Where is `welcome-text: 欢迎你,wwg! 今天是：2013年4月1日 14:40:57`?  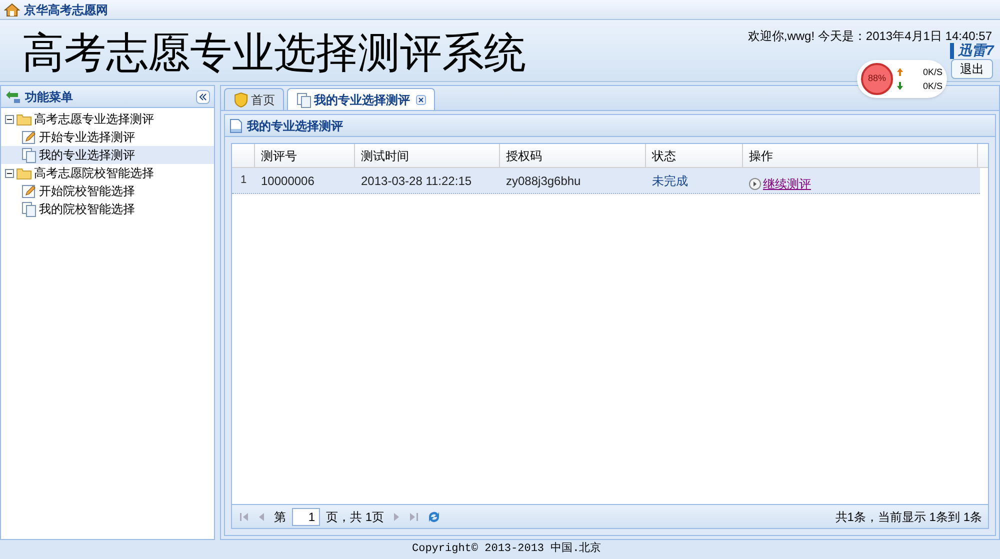
welcome-text: 欢迎你,wwg! 今天是：2013年4月1日 14:40:57 is located at coordinates (870, 35).